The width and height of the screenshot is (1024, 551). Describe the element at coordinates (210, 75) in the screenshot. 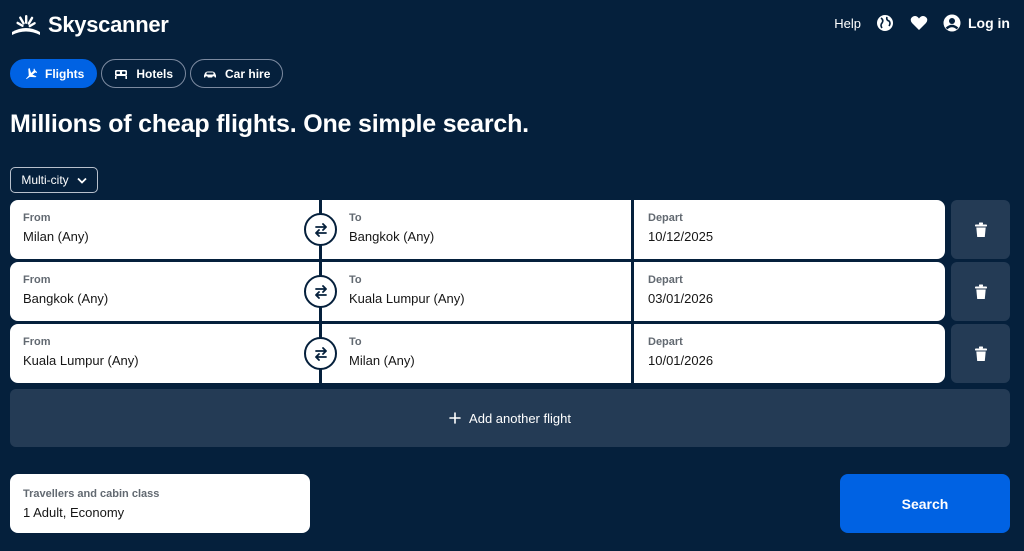

I see `car-icon` at that location.